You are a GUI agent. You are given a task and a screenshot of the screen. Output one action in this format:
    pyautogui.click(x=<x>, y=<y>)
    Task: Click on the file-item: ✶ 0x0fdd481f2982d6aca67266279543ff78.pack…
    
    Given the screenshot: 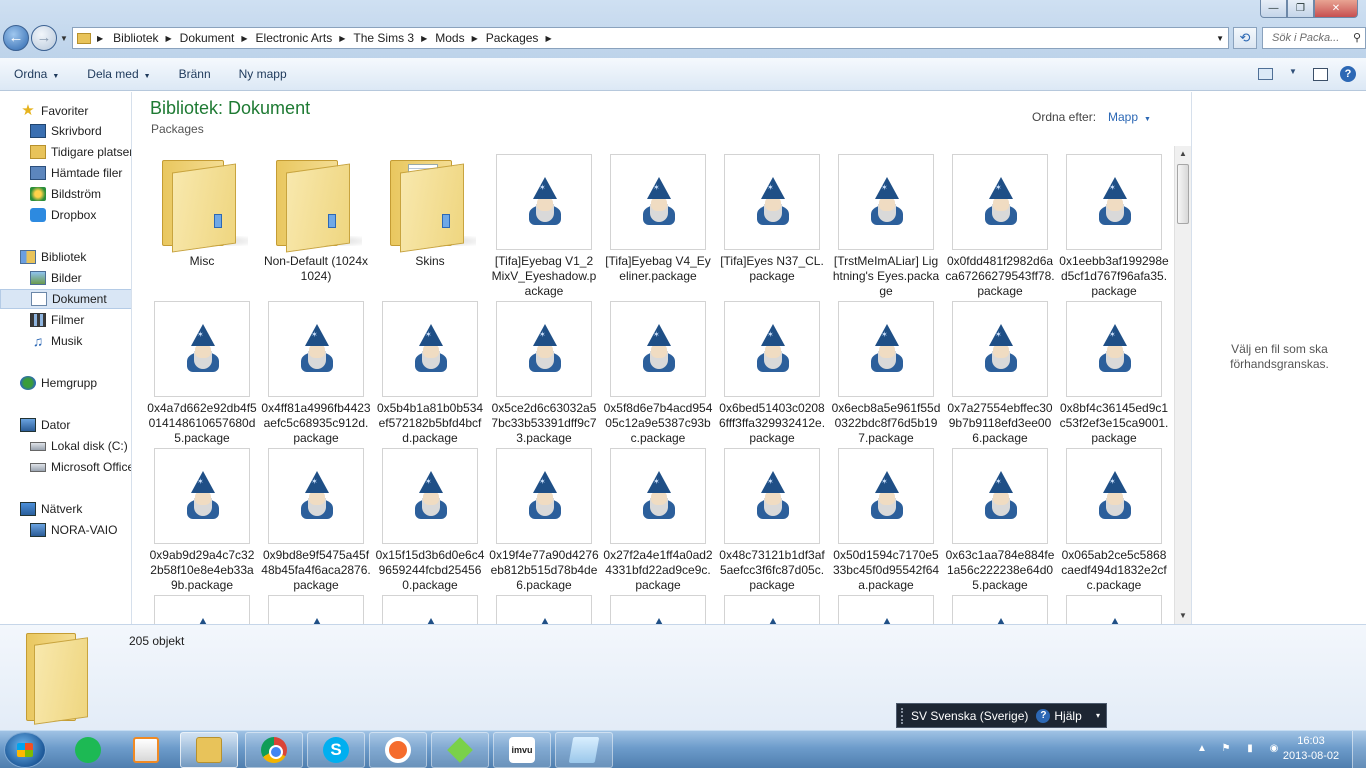 What is the action you would take?
    pyautogui.click(x=1000, y=225)
    